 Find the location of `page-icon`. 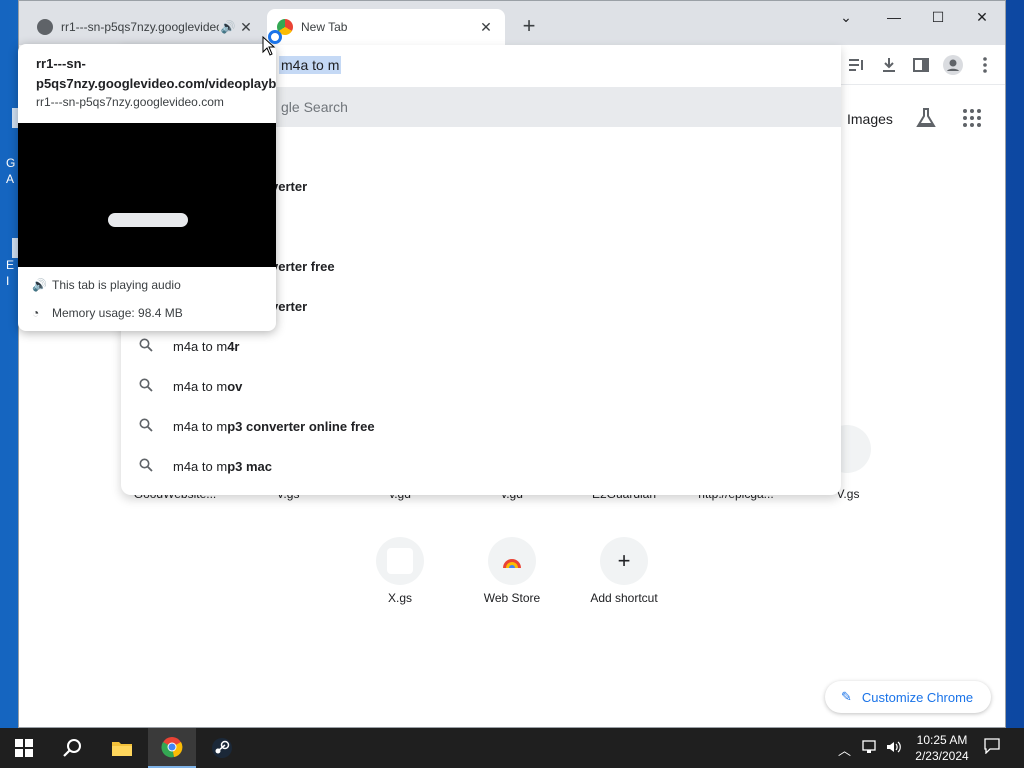

page-icon is located at coordinates (400, 561).